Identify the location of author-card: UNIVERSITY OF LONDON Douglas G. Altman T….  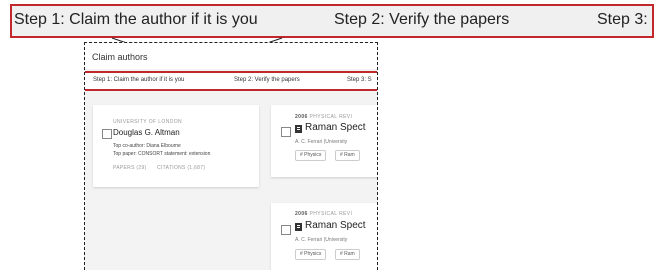
(176, 146).